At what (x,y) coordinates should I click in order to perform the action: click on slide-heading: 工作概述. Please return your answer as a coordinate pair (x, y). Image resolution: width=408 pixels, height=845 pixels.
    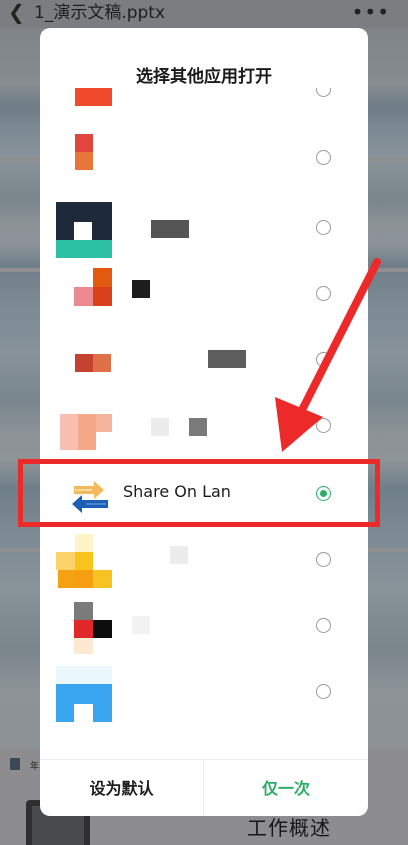
    Looking at the image, I should click on (289, 828).